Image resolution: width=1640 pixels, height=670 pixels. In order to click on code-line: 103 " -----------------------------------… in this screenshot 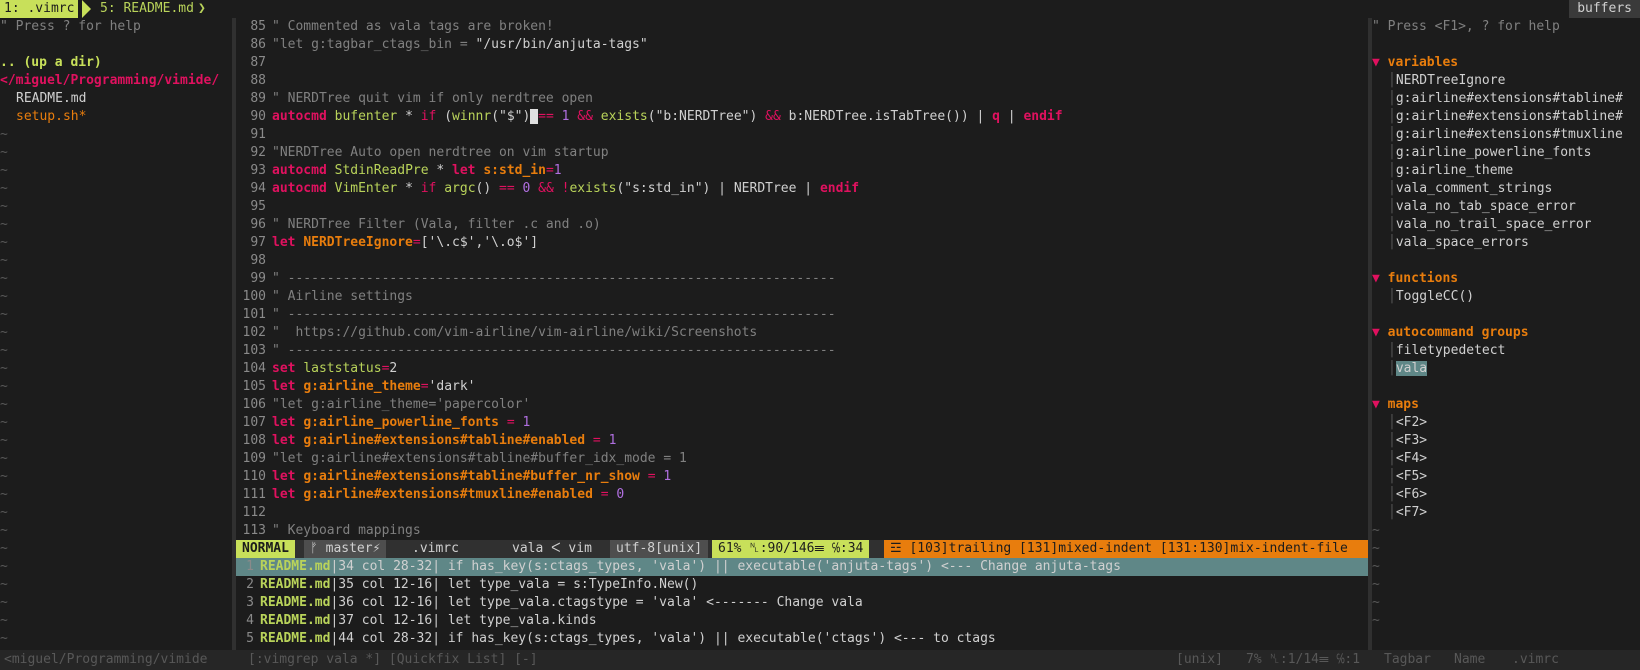, I will do `click(802, 351)`.